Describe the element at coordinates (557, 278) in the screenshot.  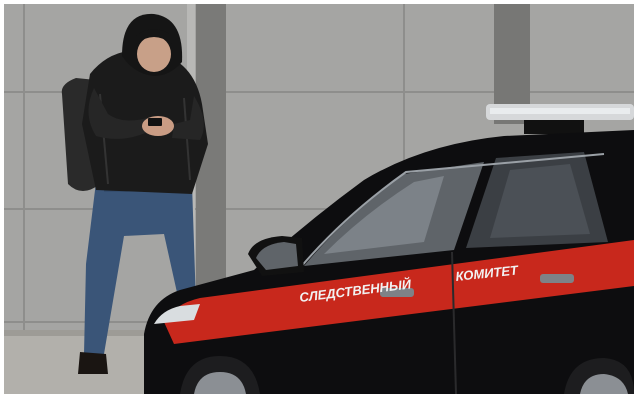
I see `rear-door-handle` at that location.